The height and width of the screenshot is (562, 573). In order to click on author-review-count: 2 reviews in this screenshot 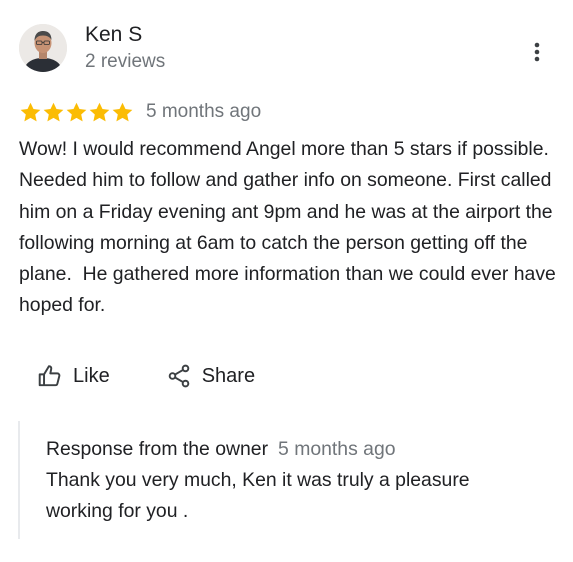, I will do `click(125, 62)`.